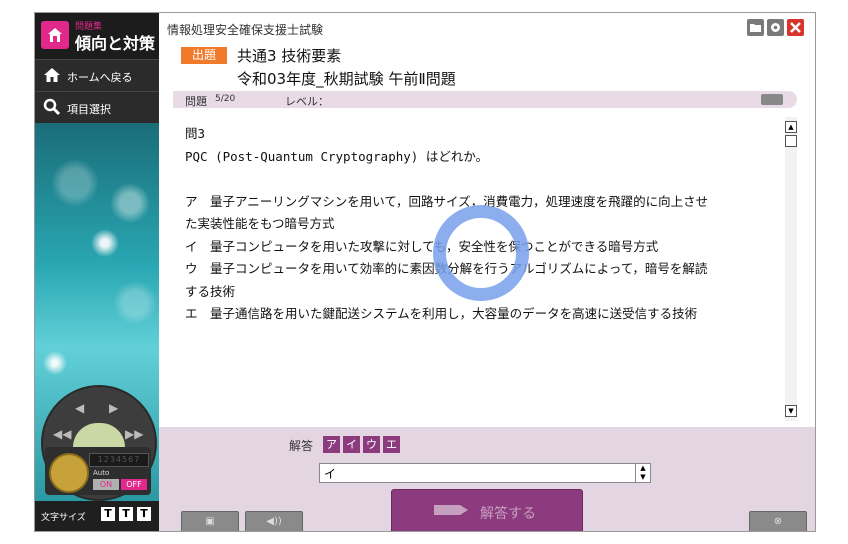 Image resolution: width=848 pixels, height=544 pixels. Describe the element at coordinates (289, 56) in the screenshot. I see `exam-category: 共通3 技術要素` at that location.